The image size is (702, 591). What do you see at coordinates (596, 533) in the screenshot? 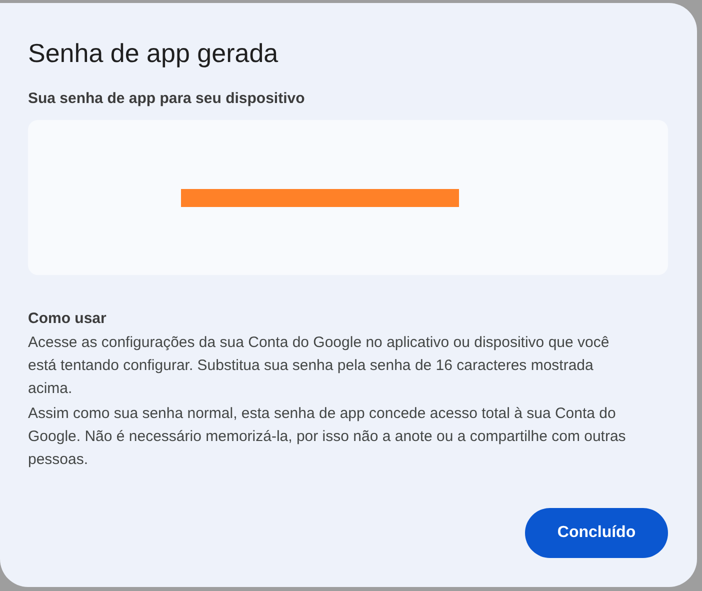
I see `done-button: Concluído` at bounding box center [596, 533].